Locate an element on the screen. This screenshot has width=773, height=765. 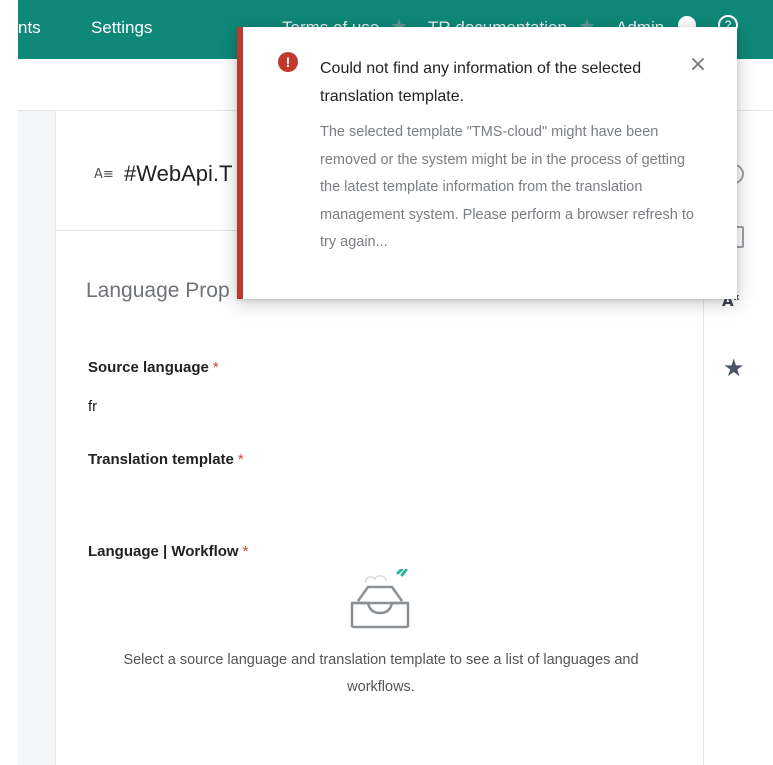
nav-settings: Settings is located at coordinates (121, 28).